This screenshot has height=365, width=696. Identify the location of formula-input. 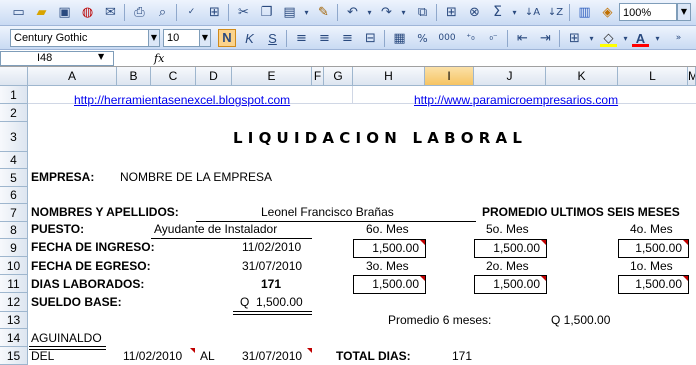
(434, 58).